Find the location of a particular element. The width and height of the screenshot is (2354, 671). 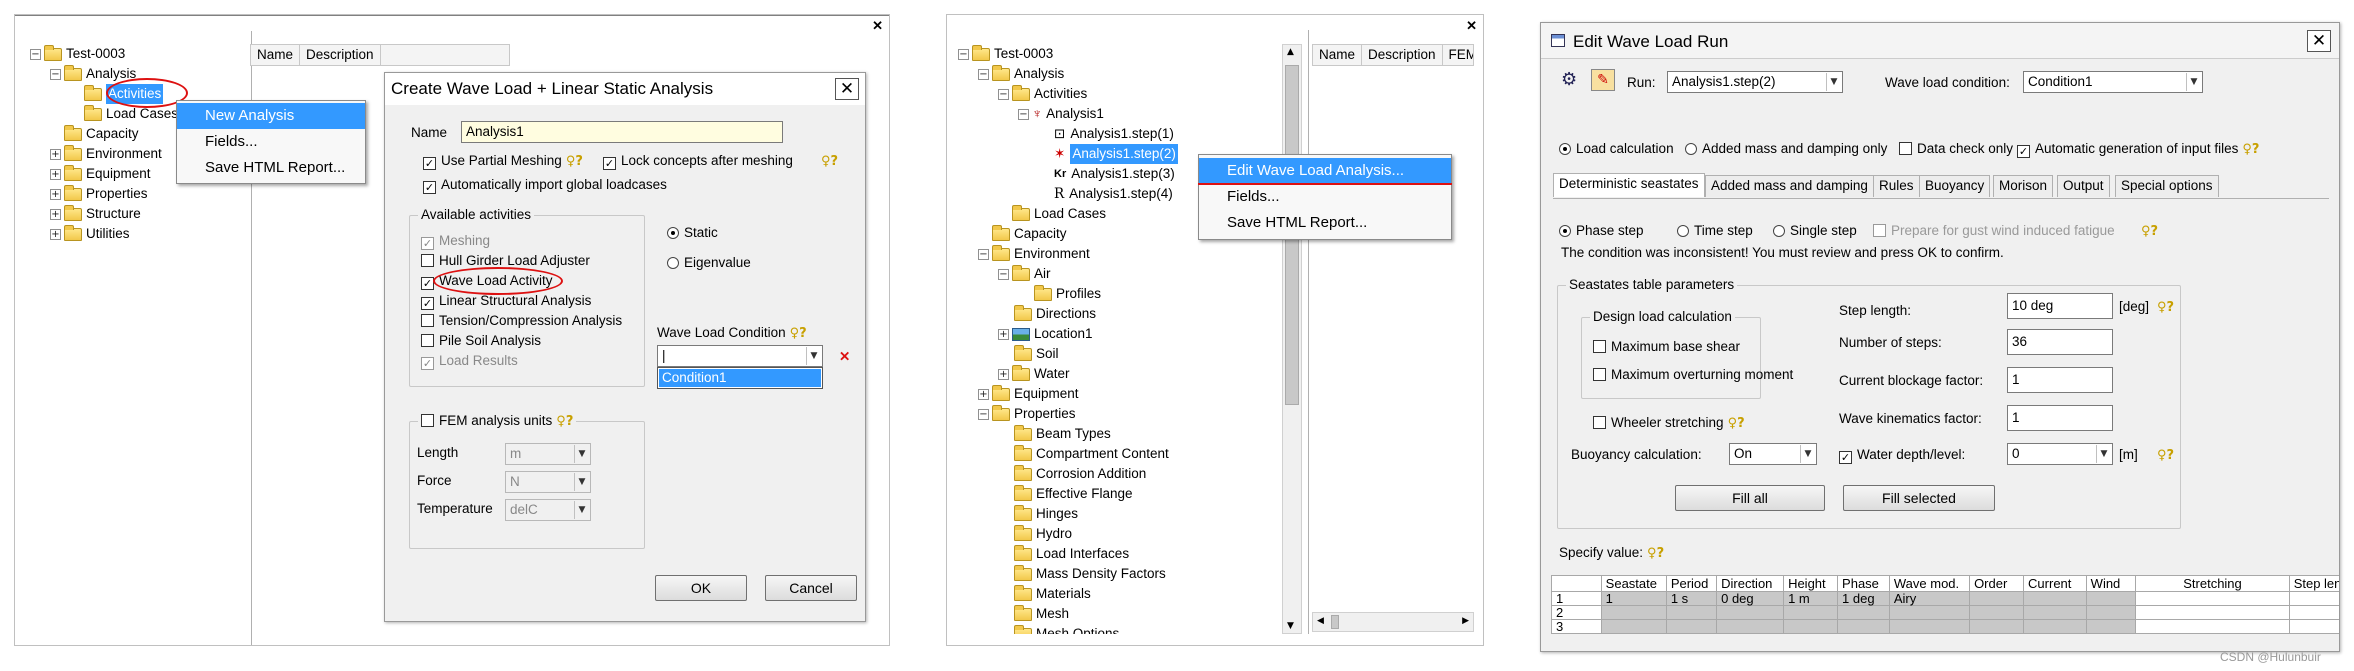

water-depth-dropdown: 0 ▼ is located at coordinates (2060, 454).